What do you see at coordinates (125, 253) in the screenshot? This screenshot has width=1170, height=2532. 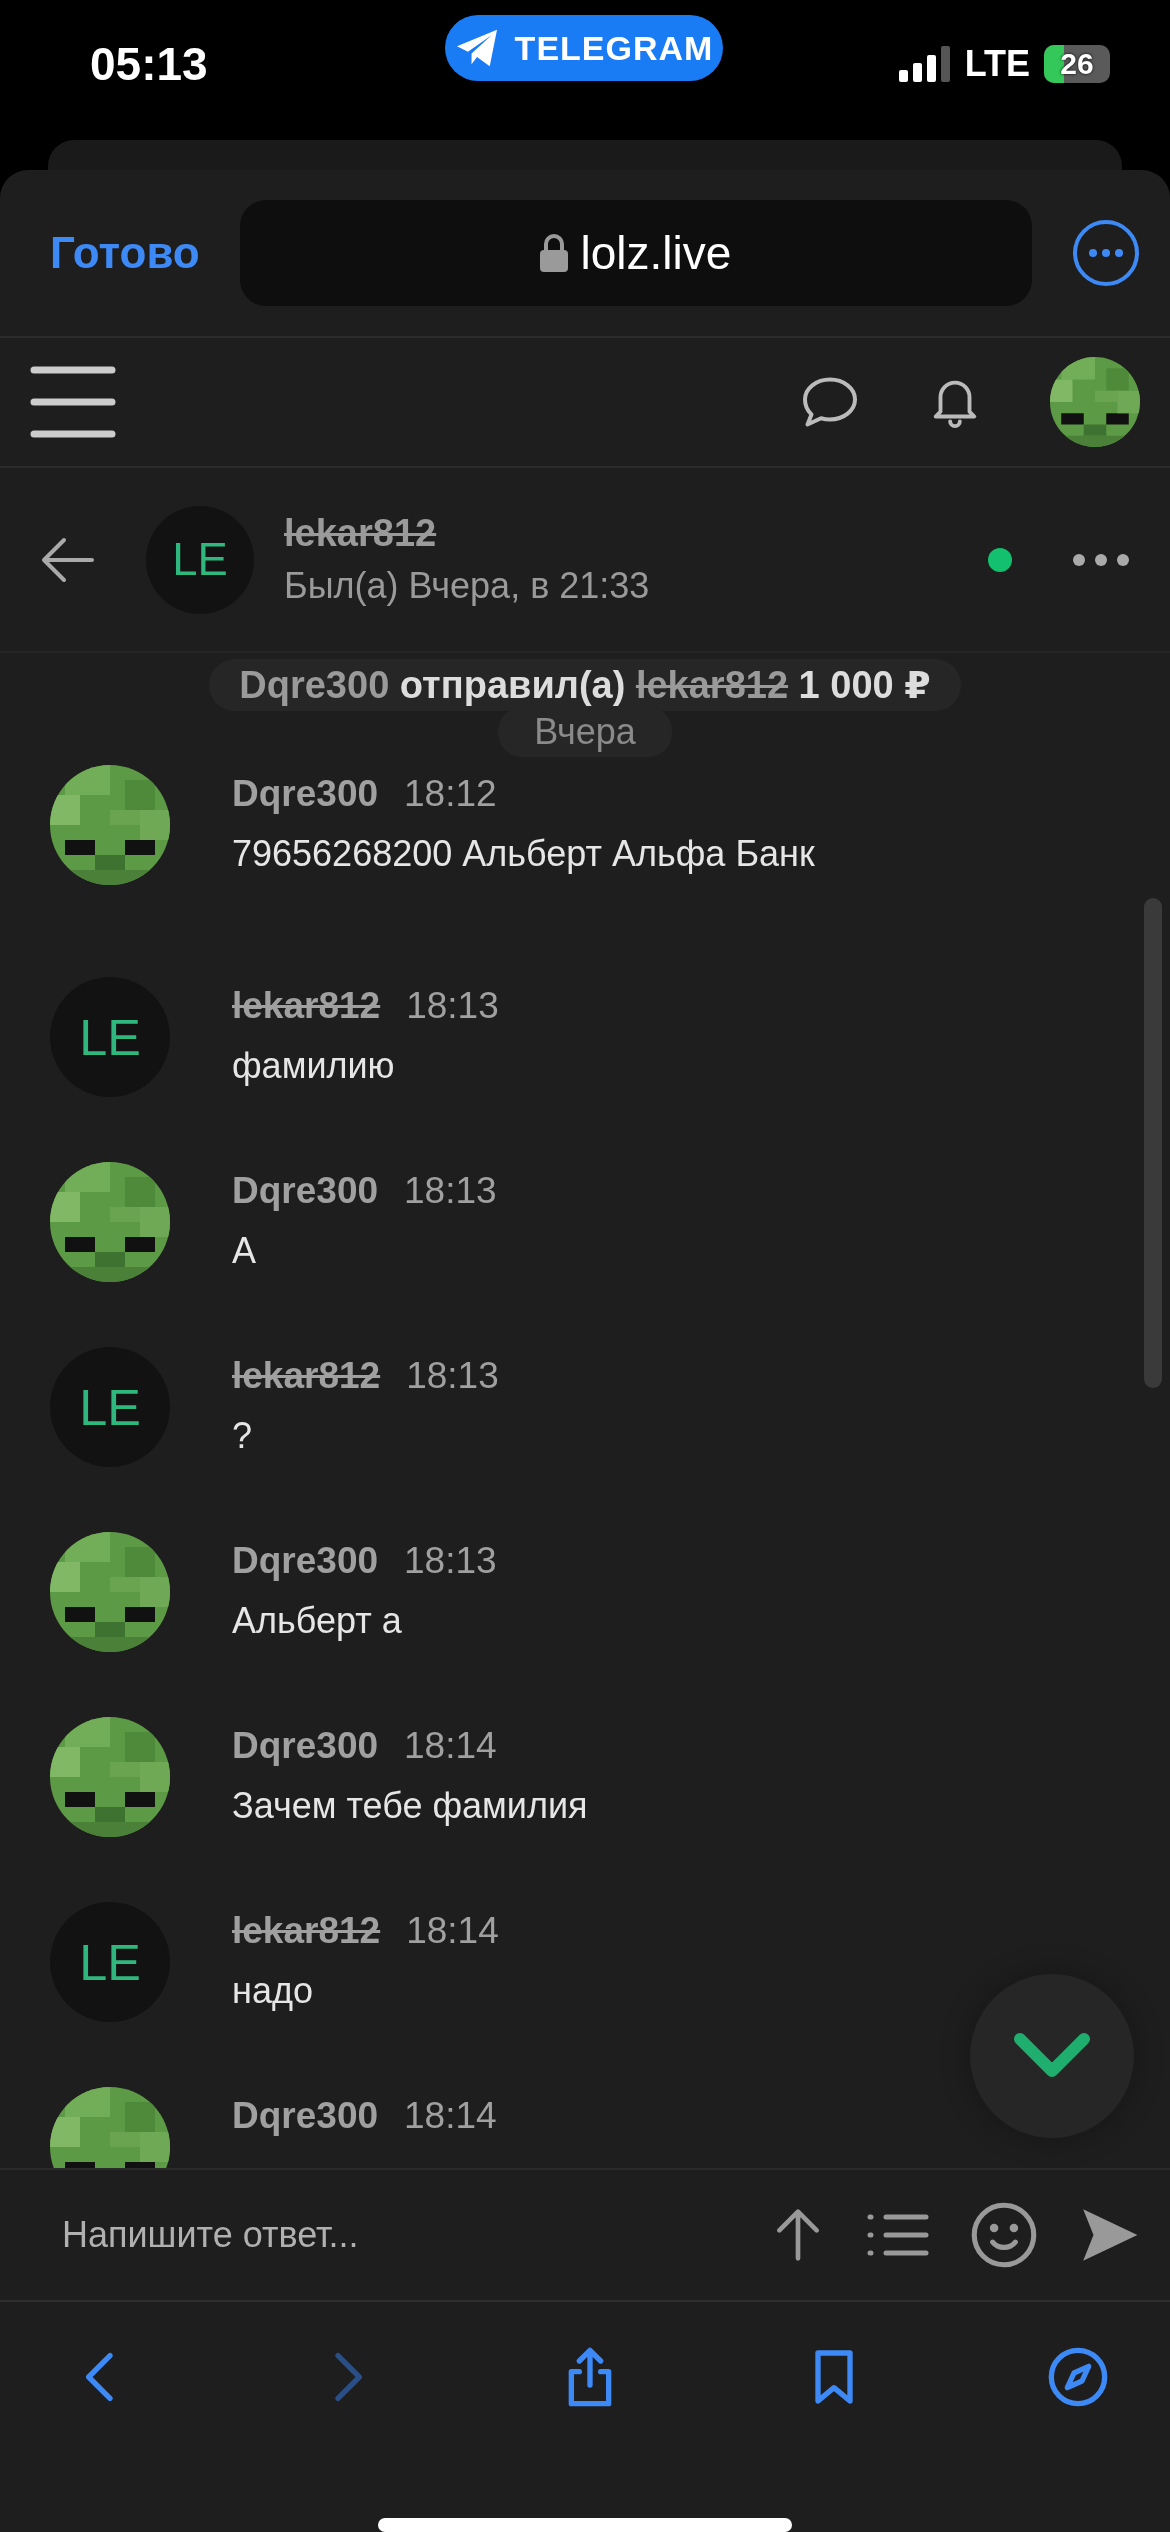 I see `done-button: Готово` at bounding box center [125, 253].